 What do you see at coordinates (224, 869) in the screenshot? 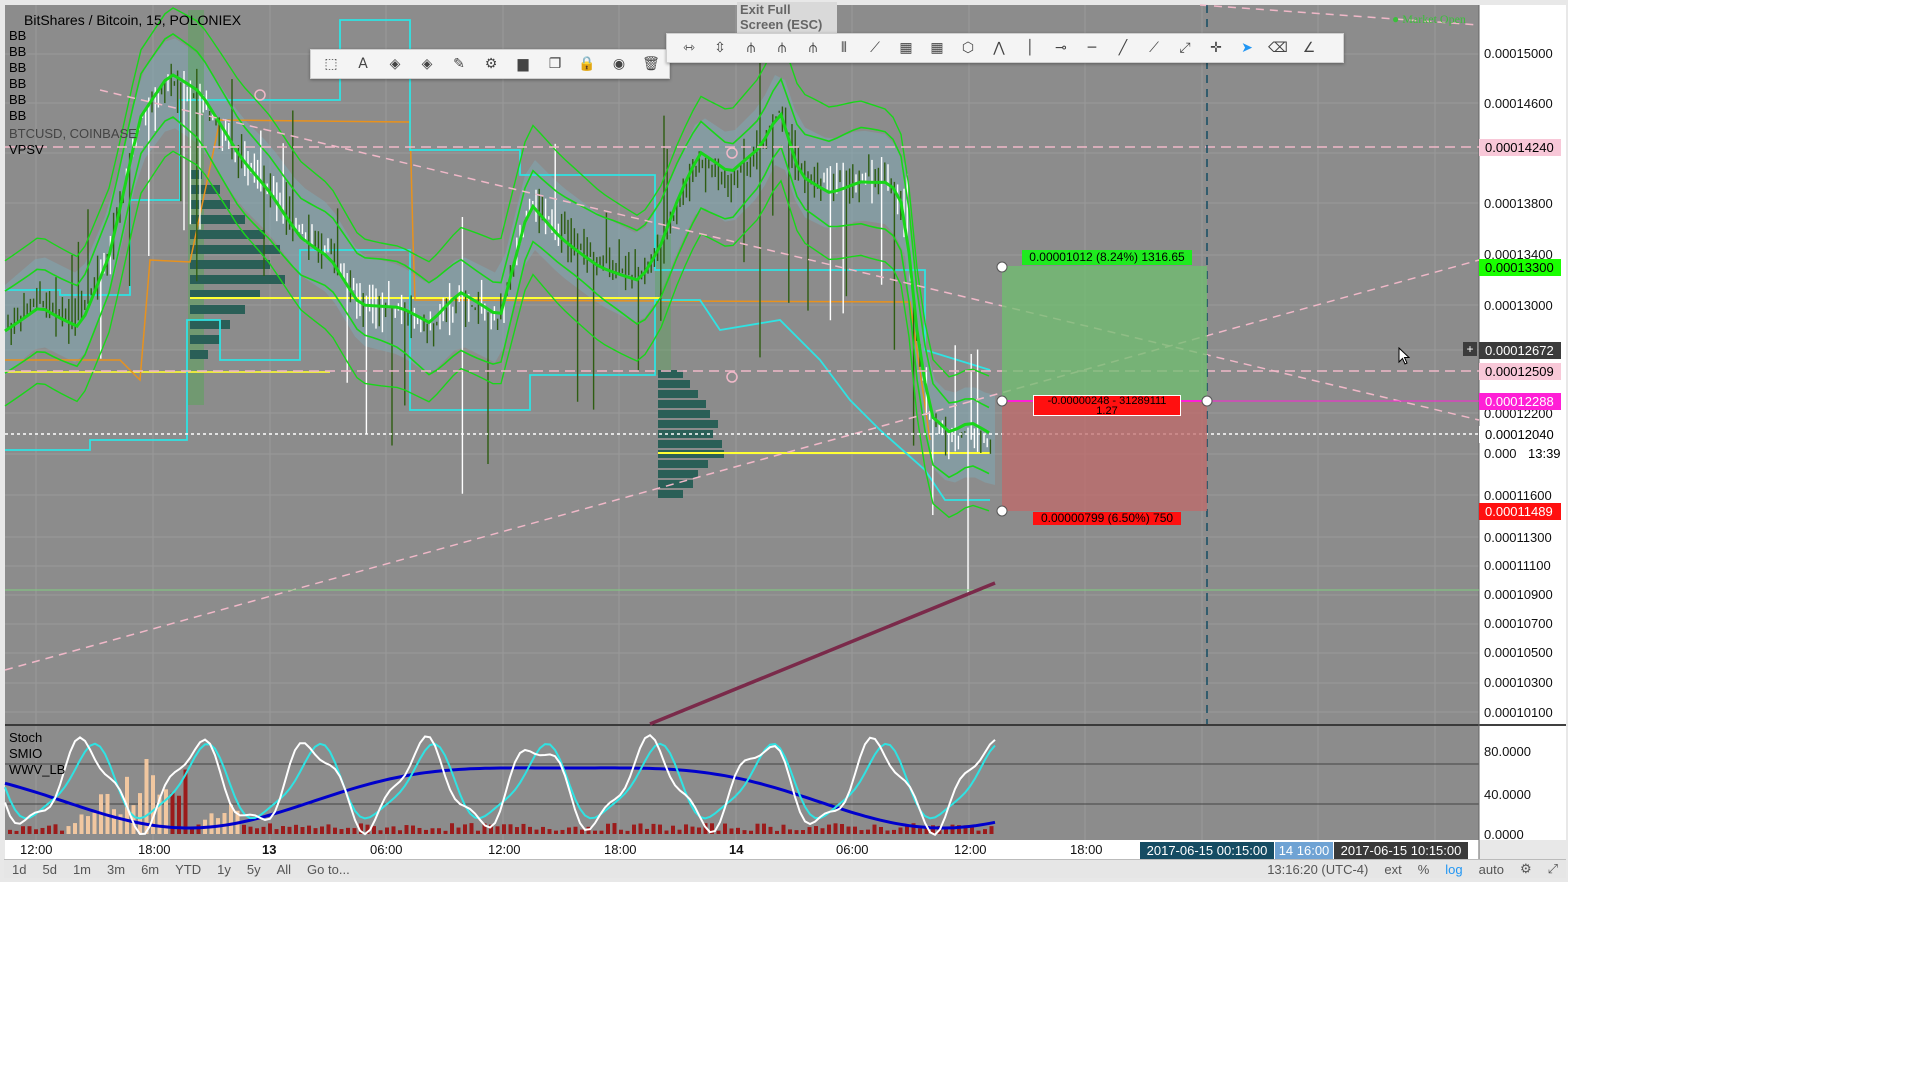
I see `range-button-1y: 1y` at bounding box center [224, 869].